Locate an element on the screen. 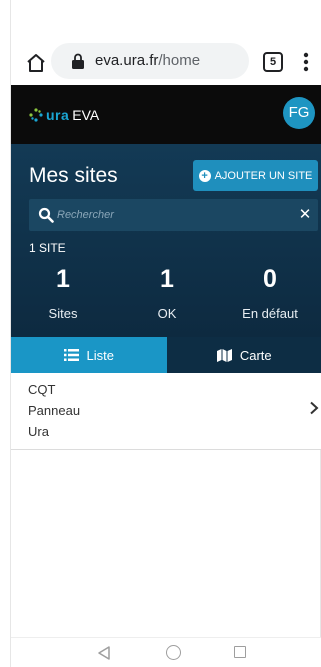 This screenshot has width=321, height=667. chevron-right-icon is located at coordinates (314, 408).